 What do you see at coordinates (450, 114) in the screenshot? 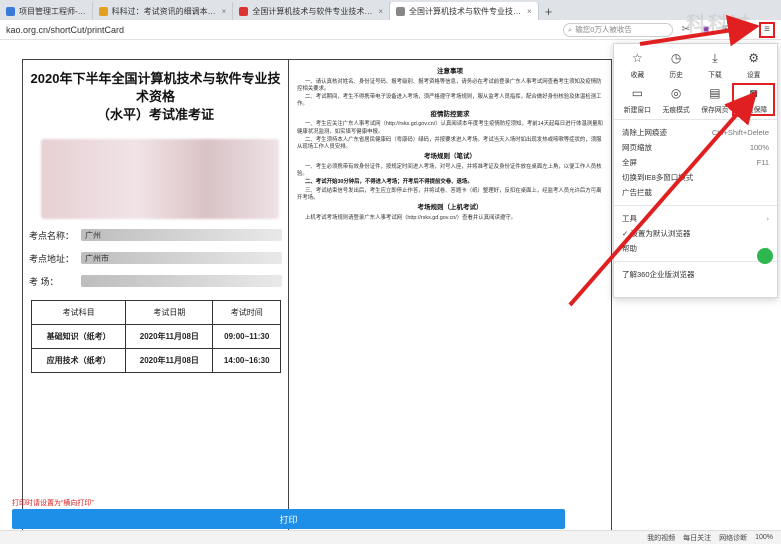
I see `notice-heading: 疫情防控要求` at bounding box center [450, 114].